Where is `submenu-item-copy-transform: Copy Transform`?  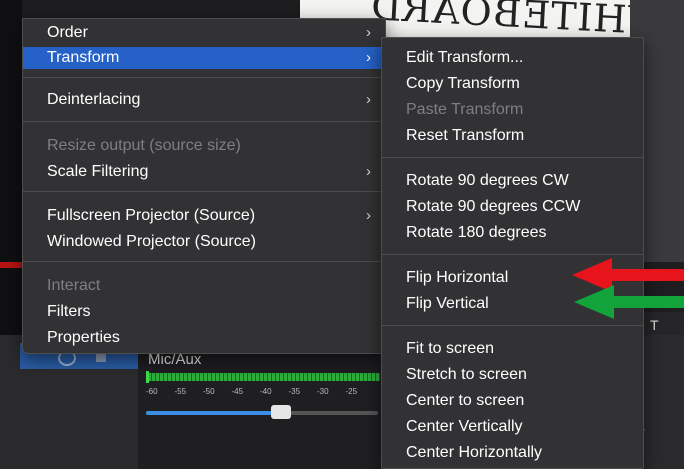
submenu-item-copy-transform: Copy Transform is located at coordinates (512, 84).